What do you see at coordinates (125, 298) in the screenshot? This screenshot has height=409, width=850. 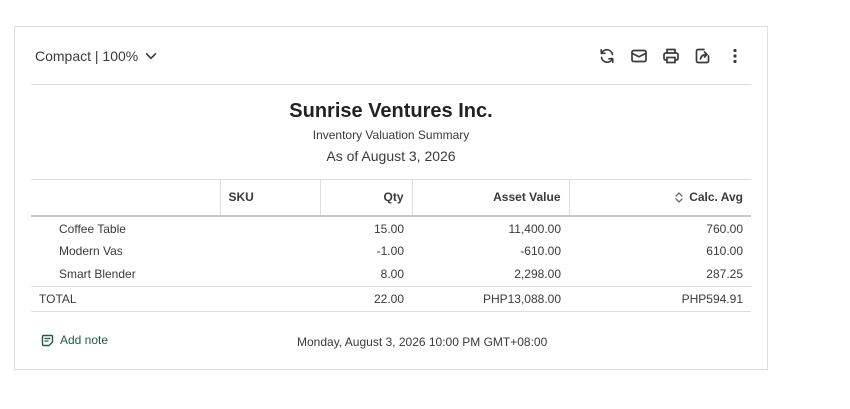 I see `total-label: TOTAL` at bounding box center [125, 298].